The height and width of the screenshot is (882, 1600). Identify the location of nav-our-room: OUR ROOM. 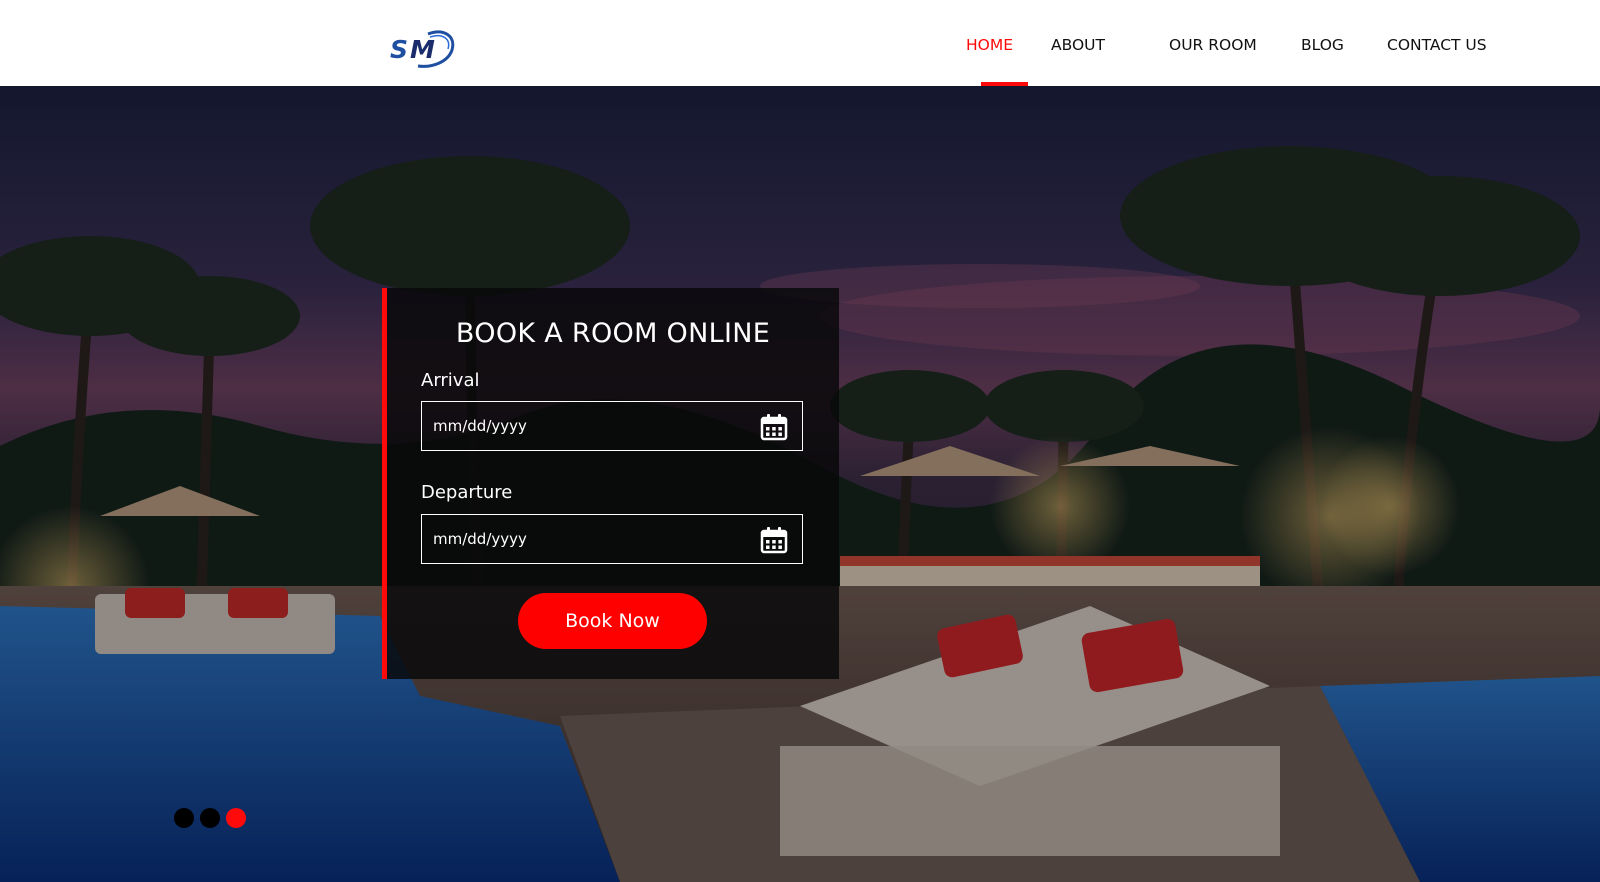
(1213, 45).